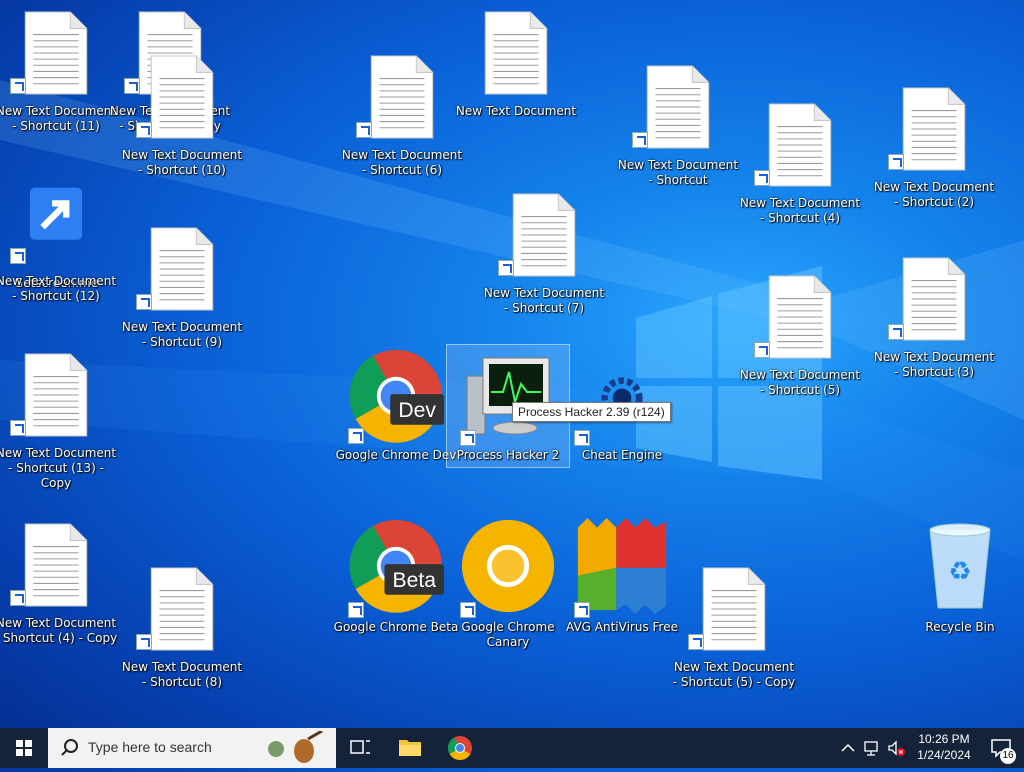 This screenshot has height=772, width=1024. What do you see at coordinates (182, 162) in the screenshot?
I see `desktop-icon-label: New Text Document - Shortcut (10)` at bounding box center [182, 162].